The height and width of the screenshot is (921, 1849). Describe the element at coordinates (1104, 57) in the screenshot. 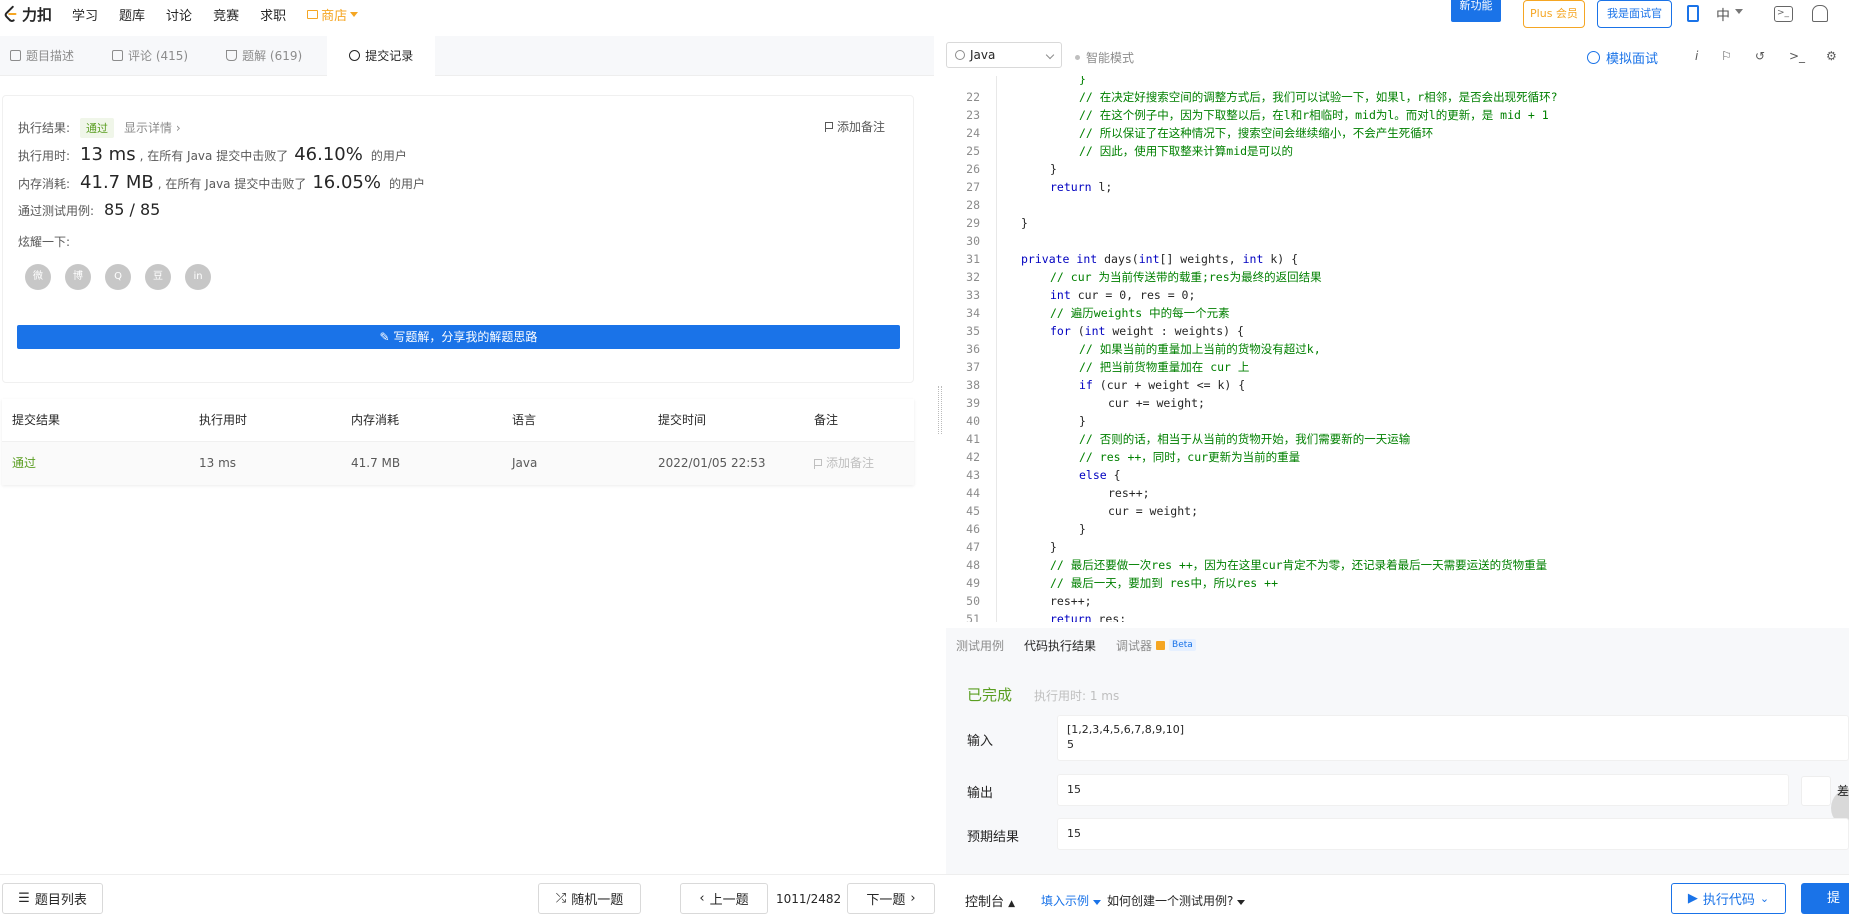

I see `smart-mode-toggle: 智能模式` at that location.